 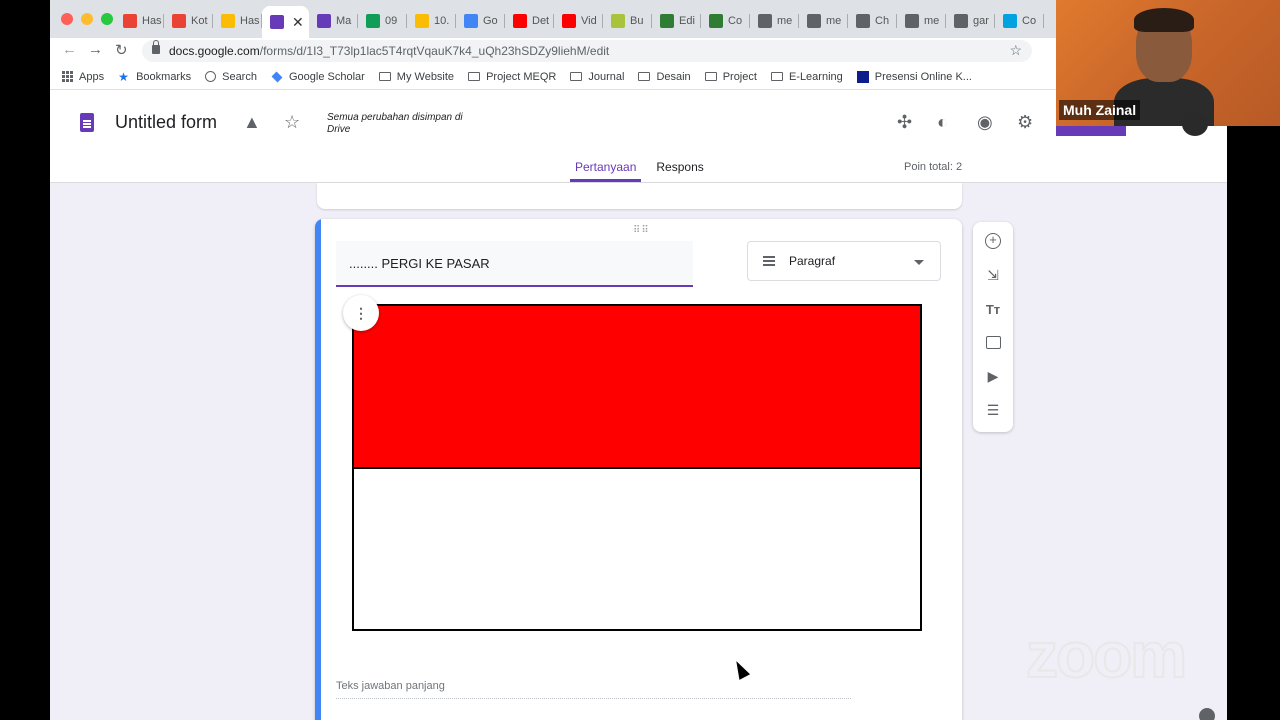 What do you see at coordinates (676, 21) in the screenshot?
I see `browser-tab: Edi` at bounding box center [676, 21].